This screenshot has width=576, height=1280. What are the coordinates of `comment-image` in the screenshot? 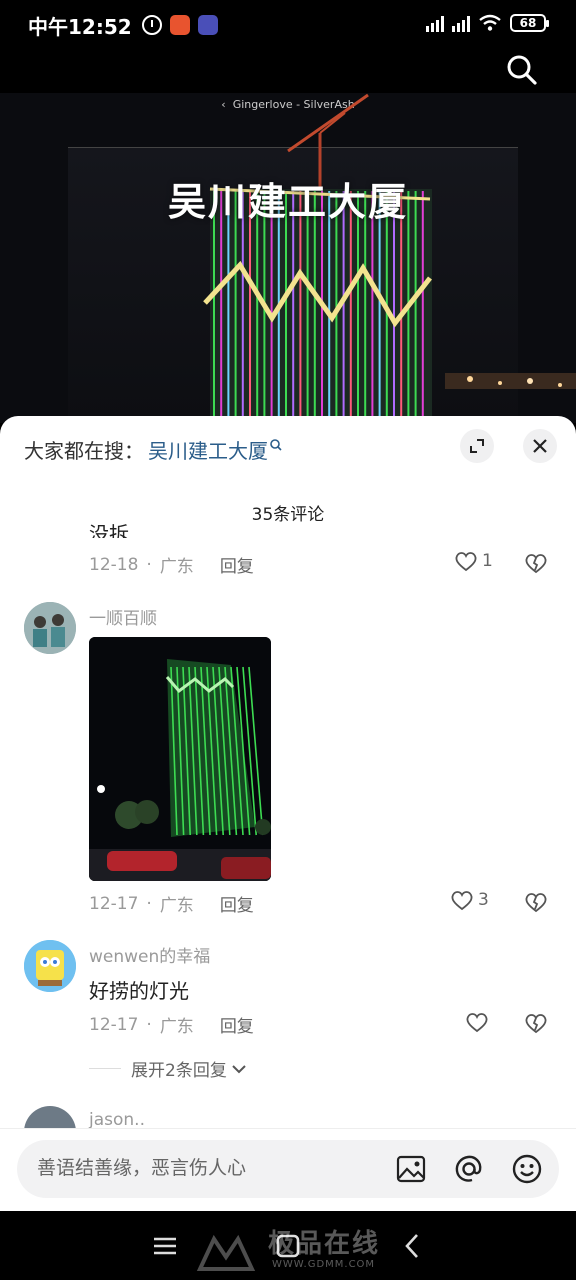 It's located at (180, 759).